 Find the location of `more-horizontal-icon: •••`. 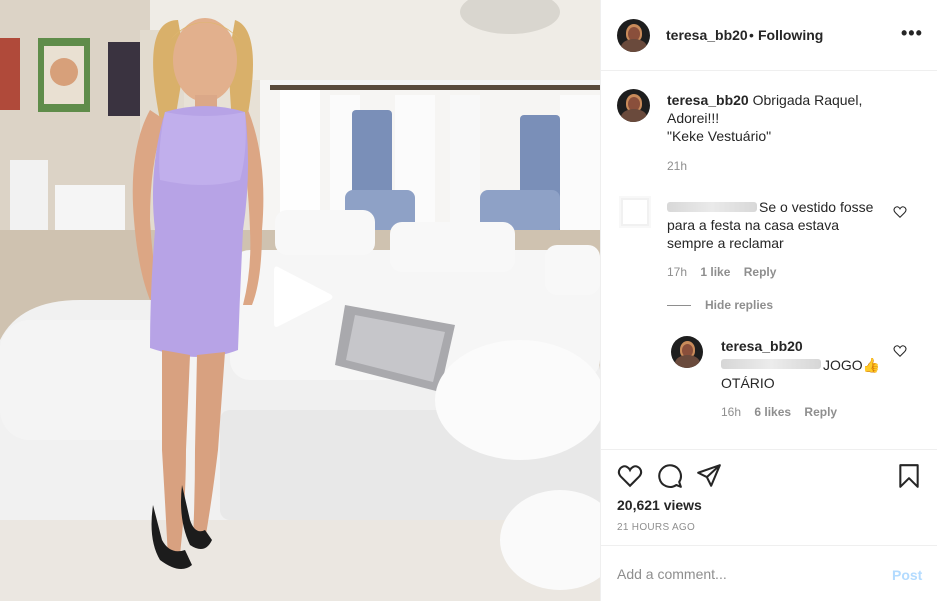

more-horizontal-icon: ••• is located at coordinates (912, 33).